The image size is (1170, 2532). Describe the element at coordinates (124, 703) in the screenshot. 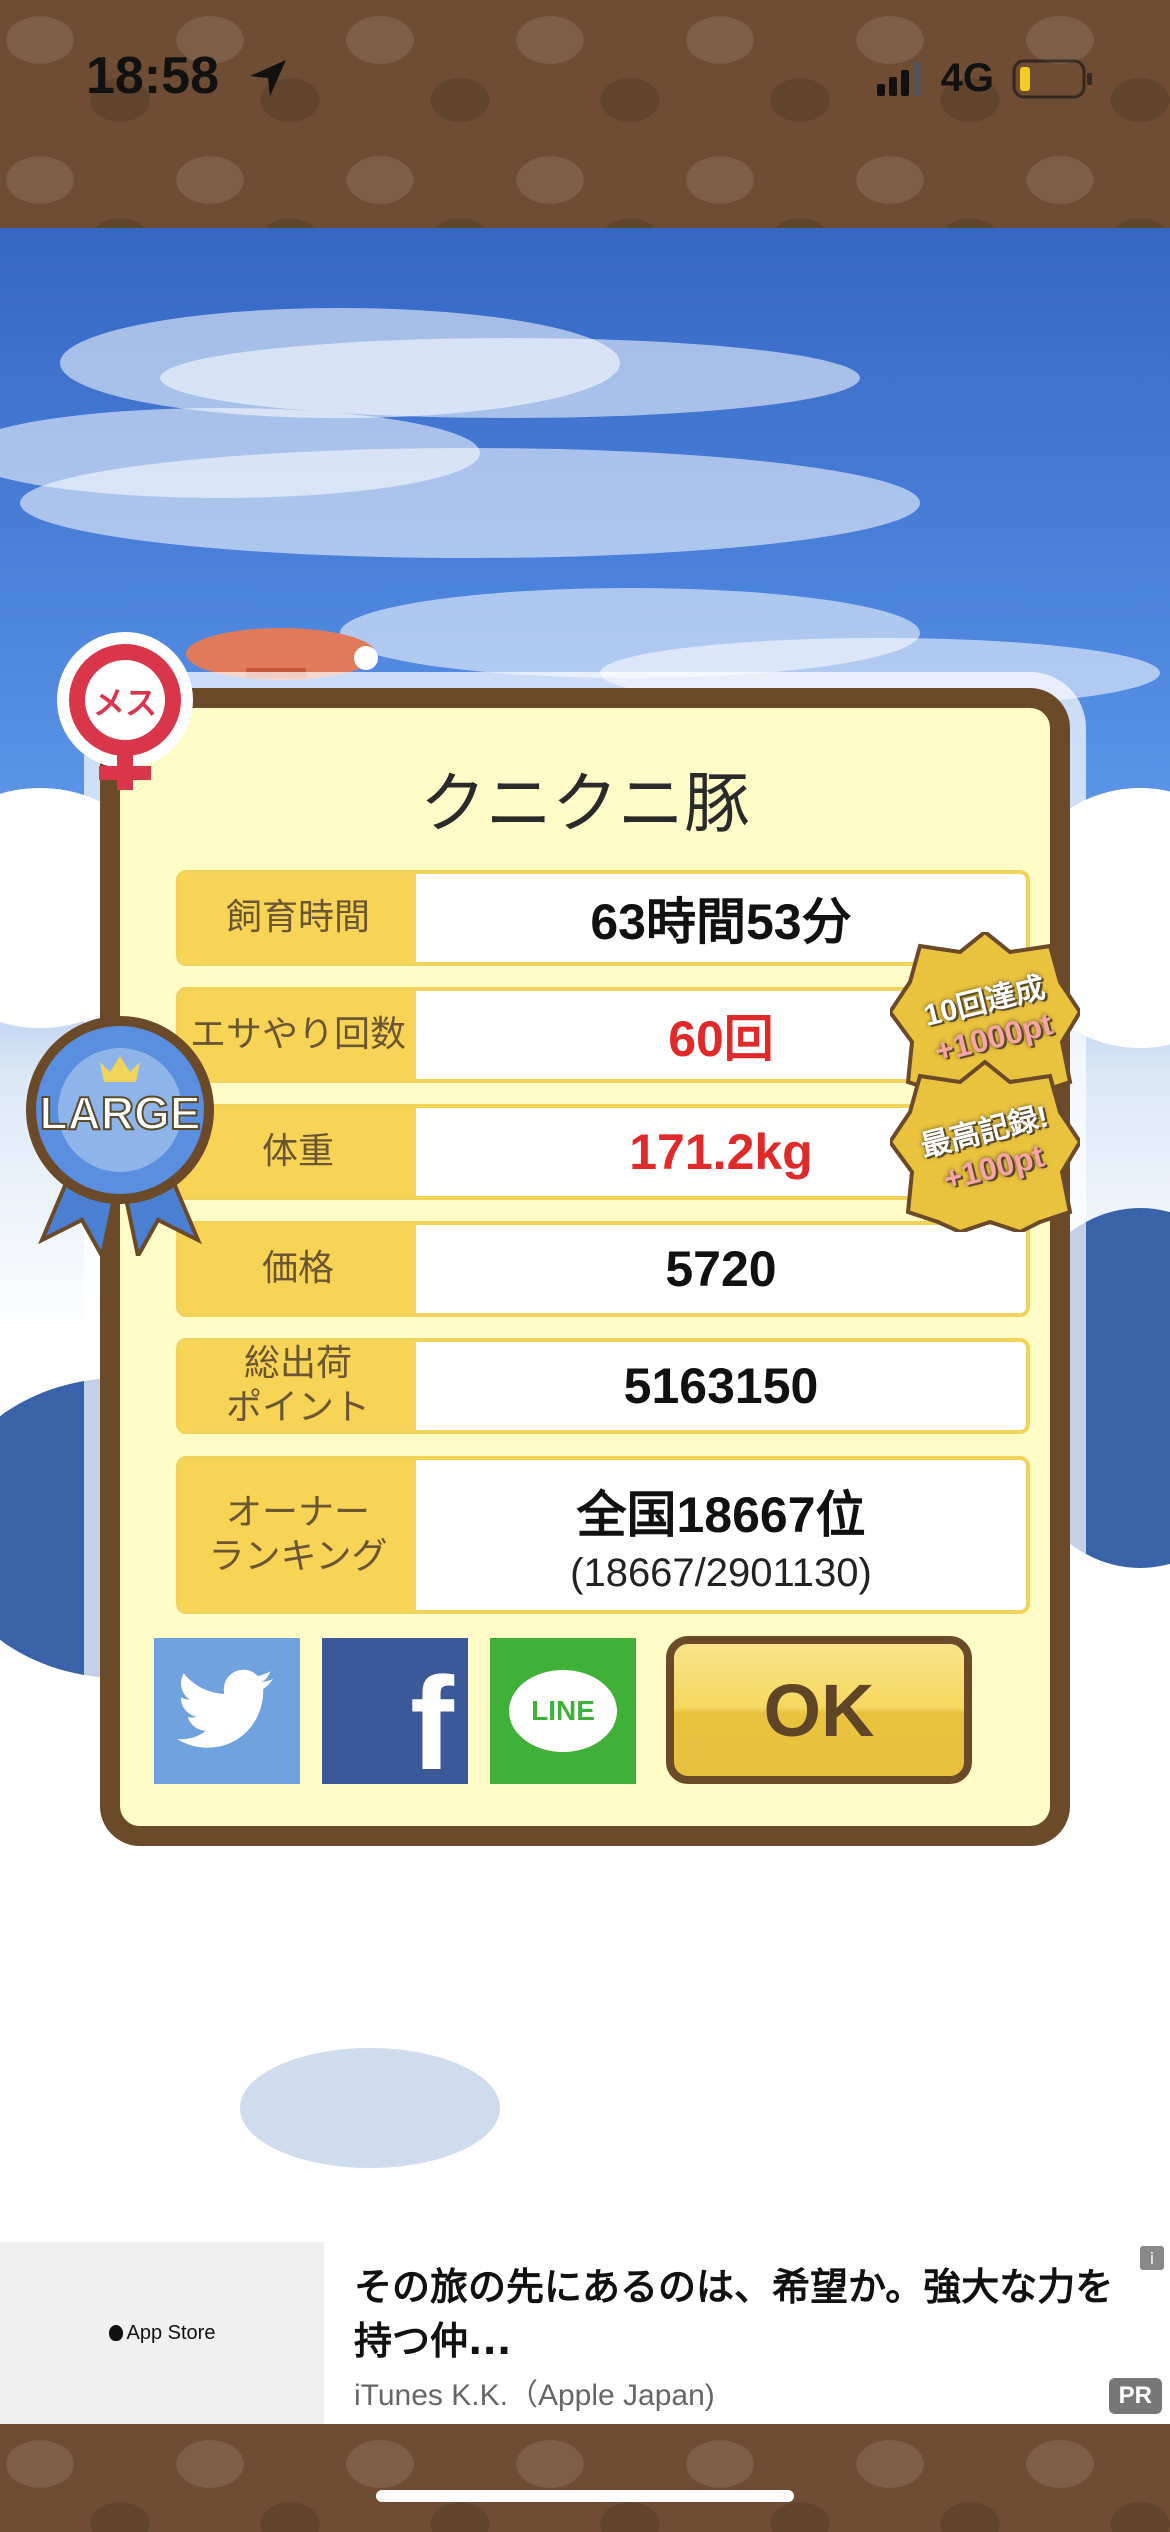

I see `gender-label: メス` at that location.